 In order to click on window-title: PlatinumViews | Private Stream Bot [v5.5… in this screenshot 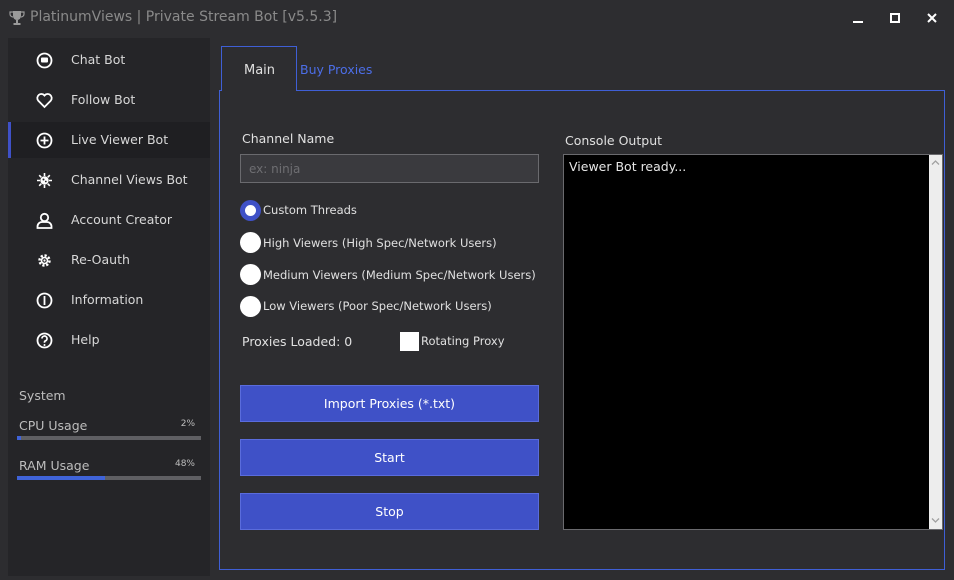, I will do `click(184, 17)`.